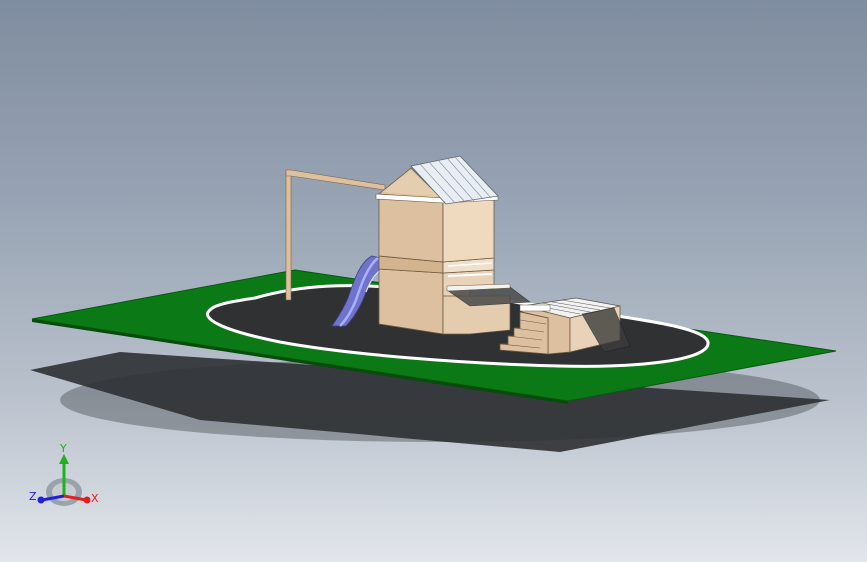 Image resolution: width=867 pixels, height=562 pixels. Describe the element at coordinates (95, 498) in the screenshot. I see `x-axis-label: X` at that location.